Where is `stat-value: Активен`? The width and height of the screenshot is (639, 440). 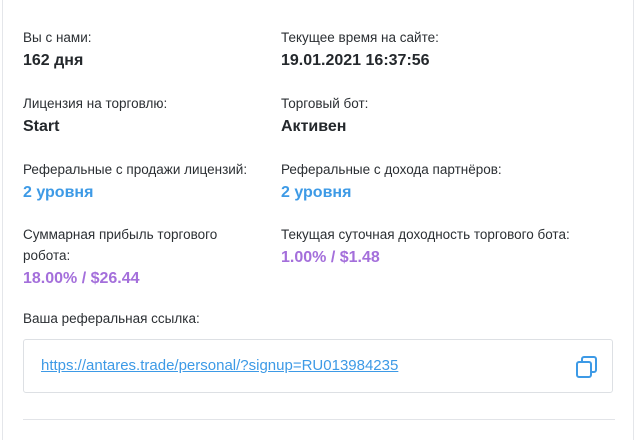
stat-value: Активен is located at coordinates (314, 126).